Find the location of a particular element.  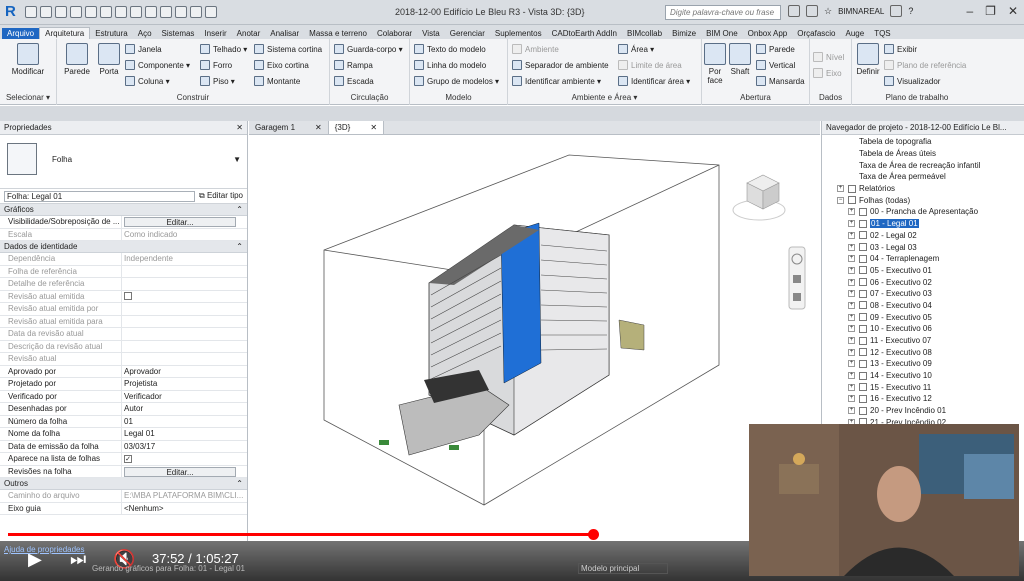

restore-icon: ❐ is located at coordinates (990, 11).